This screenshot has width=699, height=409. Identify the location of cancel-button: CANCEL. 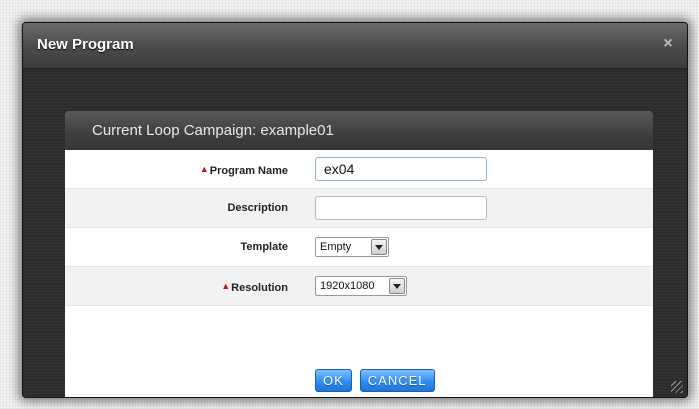
(397, 380).